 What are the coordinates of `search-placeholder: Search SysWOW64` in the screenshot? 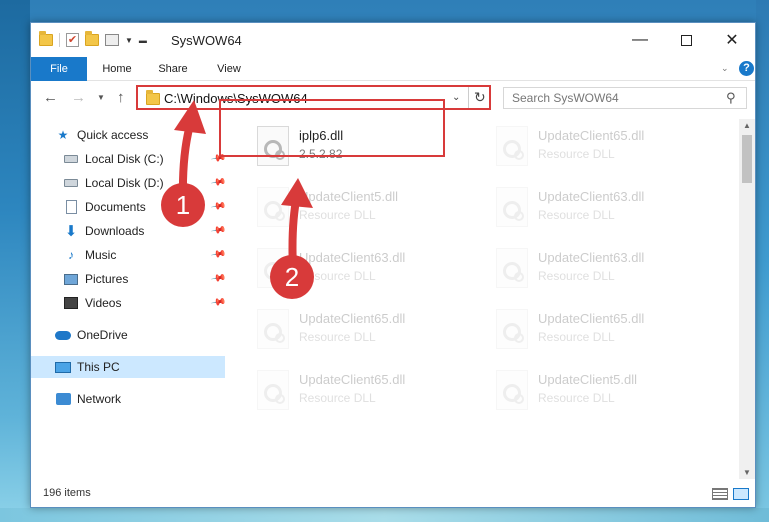 It's located at (565, 98).